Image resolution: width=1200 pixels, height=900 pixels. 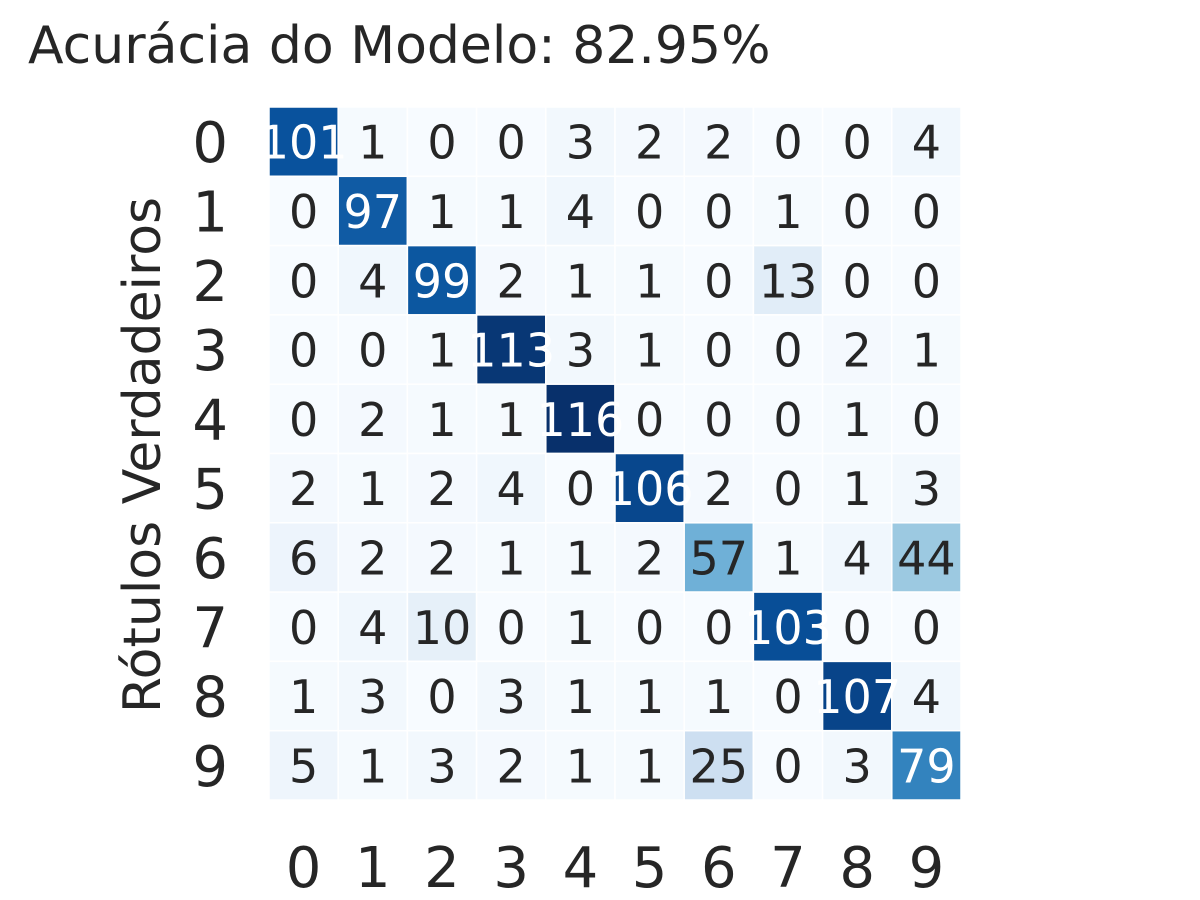 I want to click on y-tick-label: 7, so click(x=210, y=628).